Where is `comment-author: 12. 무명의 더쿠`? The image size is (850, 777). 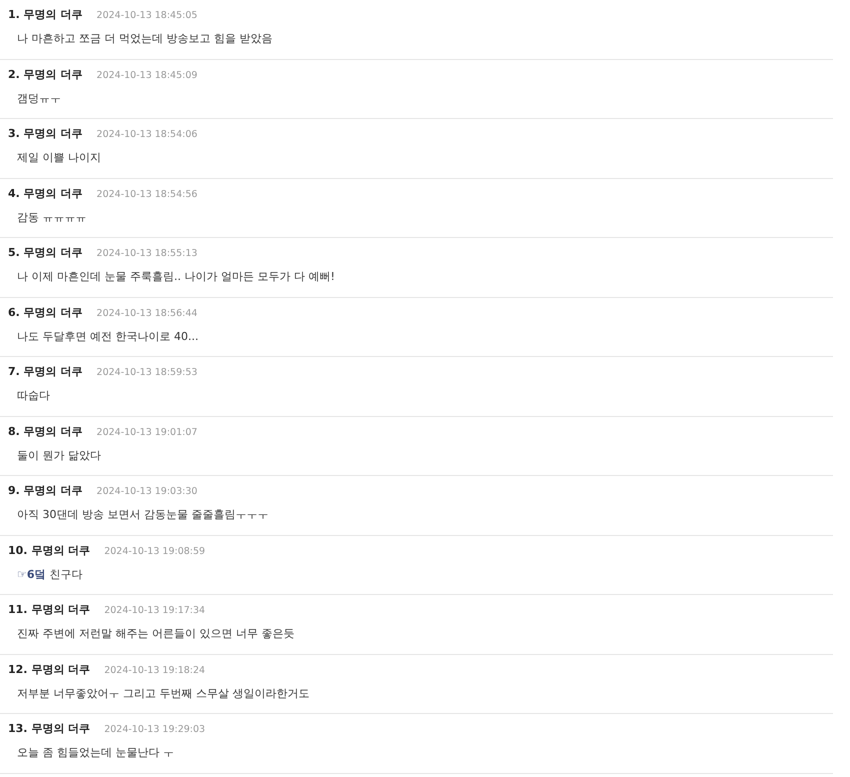 comment-author: 12. 무명의 더쿠 is located at coordinates (49, 669).